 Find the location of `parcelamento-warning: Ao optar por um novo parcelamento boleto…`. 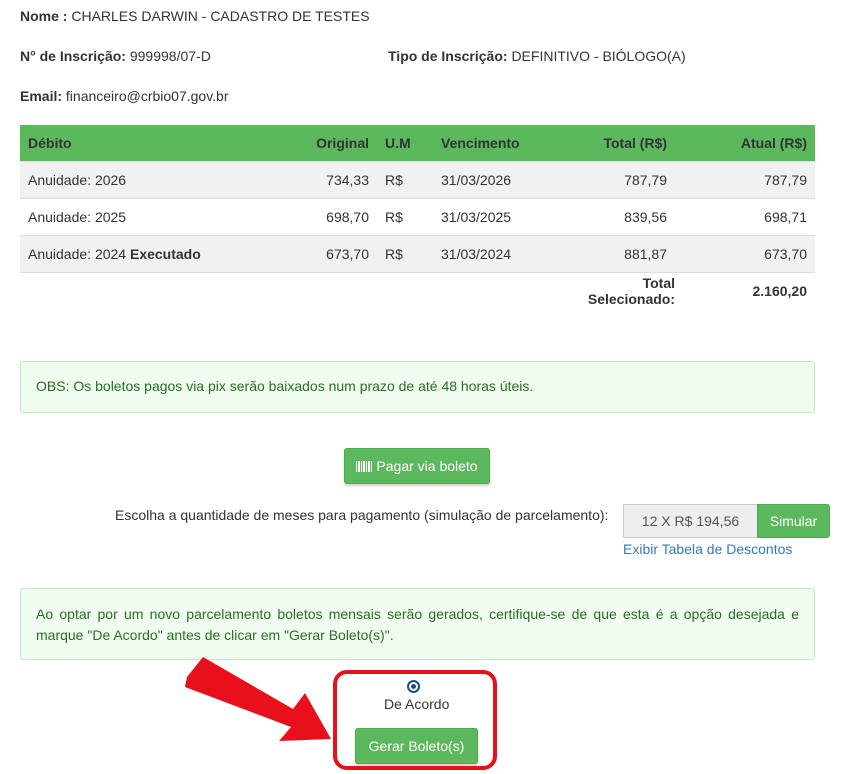

parcelamento-warning: Ao optar por um novo parcelamento boleto… is located at coordinates (417, 624).